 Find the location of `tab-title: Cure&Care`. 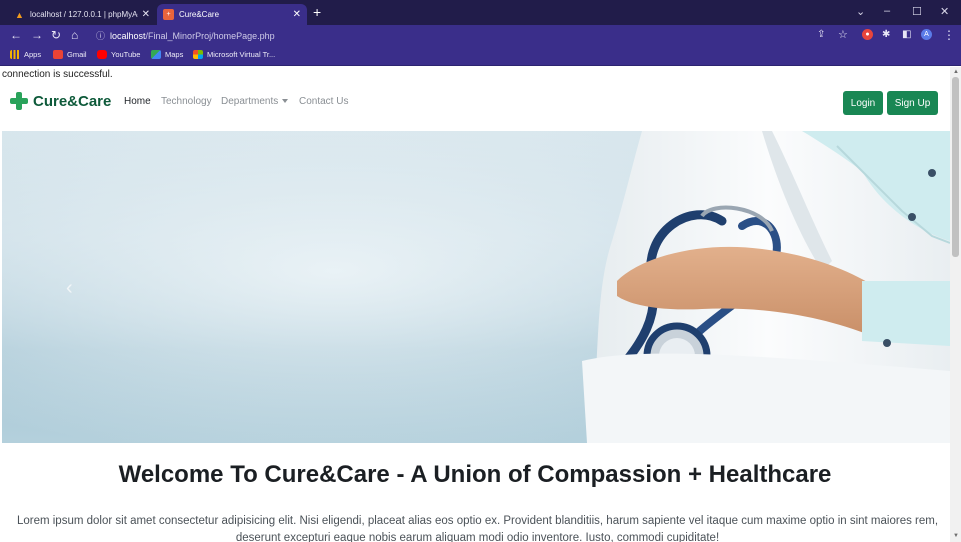

tab-title: Cure&Care is located at coordinates (199, 14).